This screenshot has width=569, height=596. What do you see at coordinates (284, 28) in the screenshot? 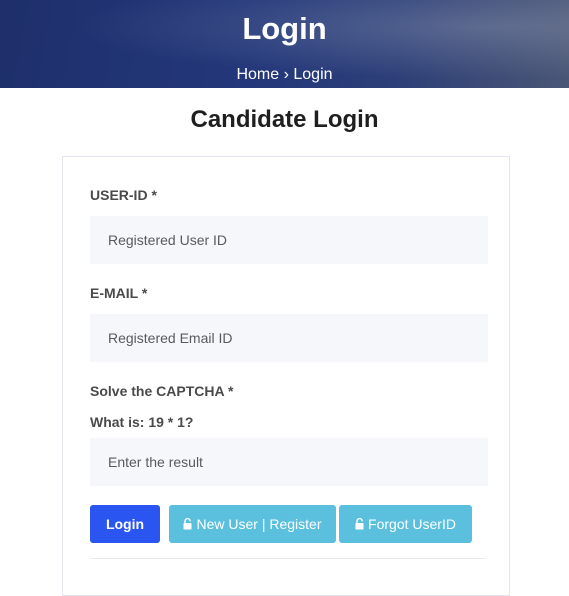
I see `banner-title: Login` at bounding box center [284, 28].